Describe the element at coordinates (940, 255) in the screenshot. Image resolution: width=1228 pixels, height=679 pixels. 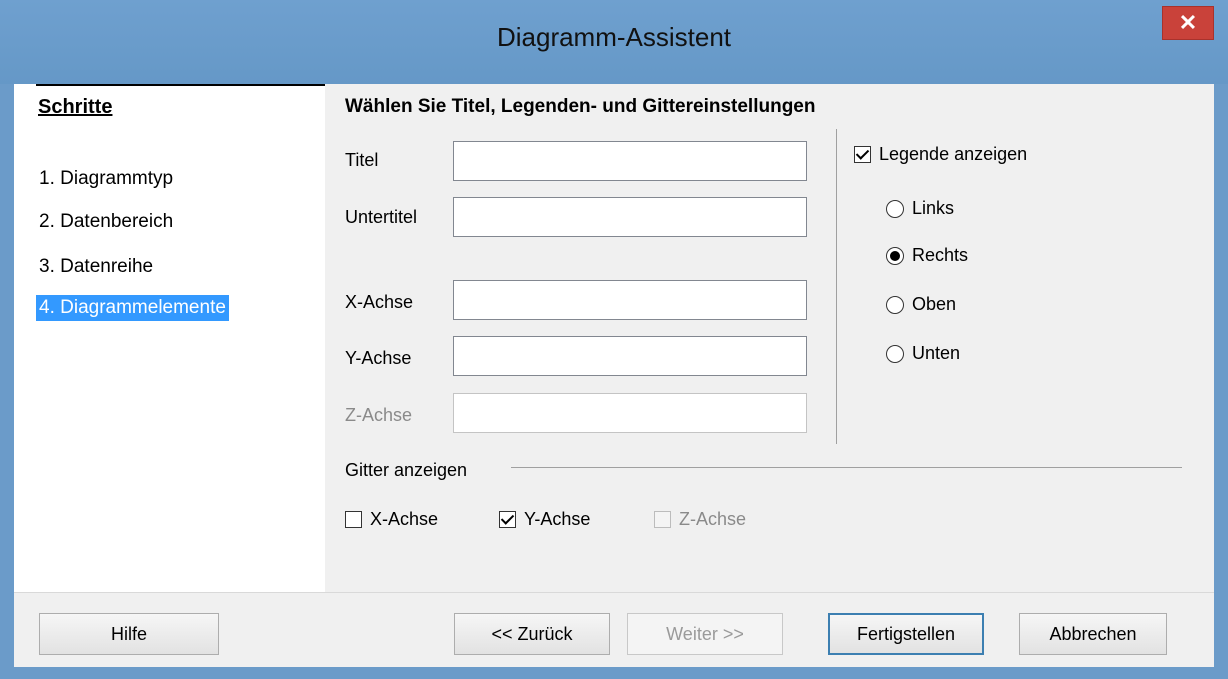
I see `legend-right-label: Rechts` at that location.